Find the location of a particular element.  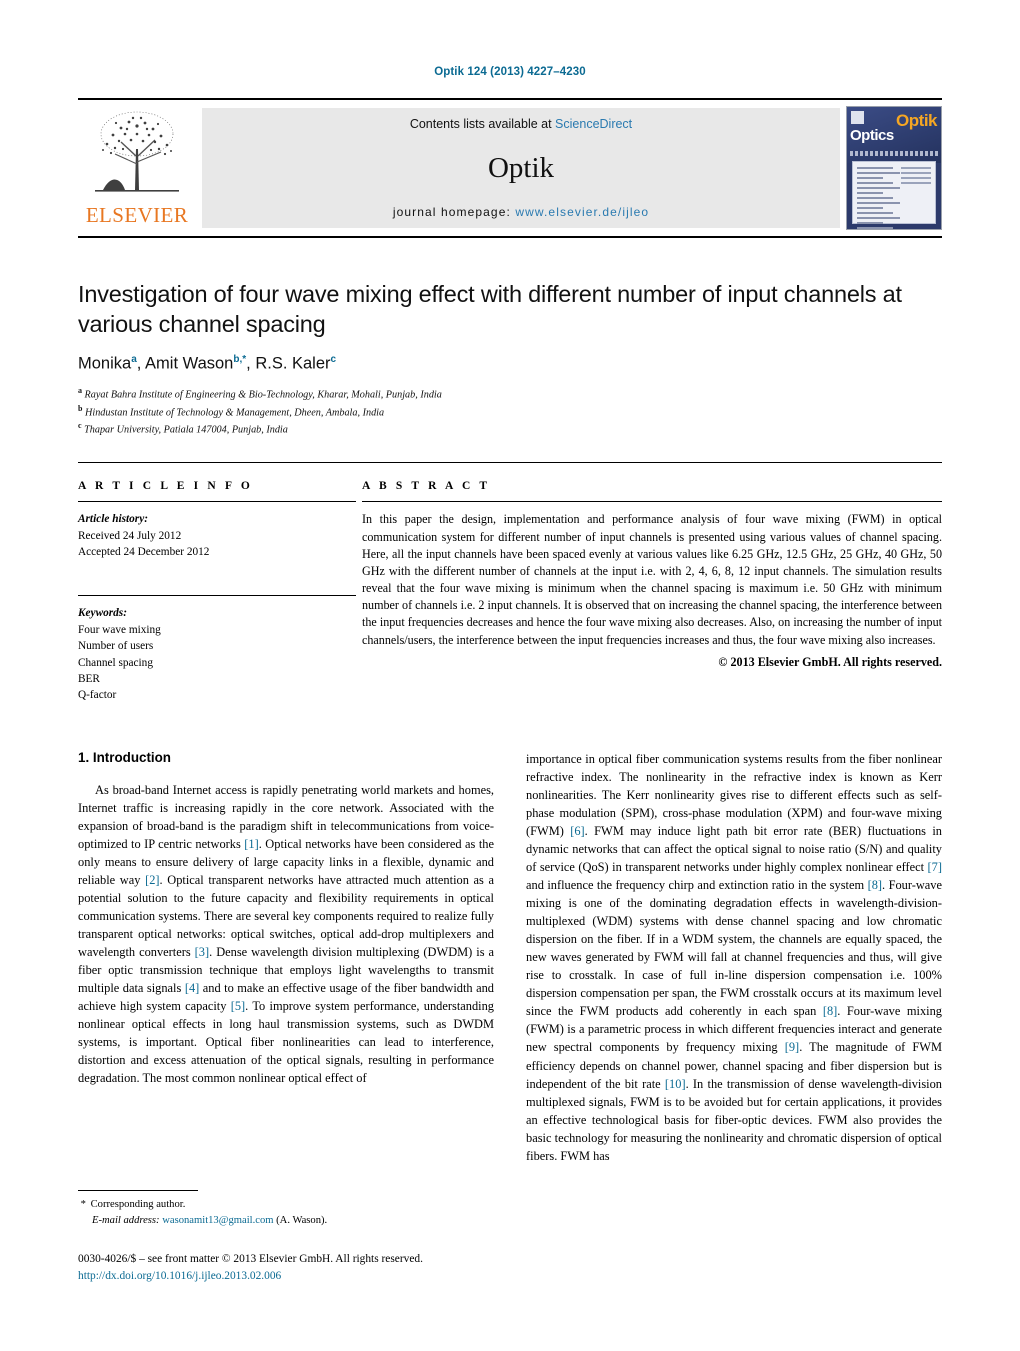

cover-elsevier-icon is located at coordinates (857, 117).